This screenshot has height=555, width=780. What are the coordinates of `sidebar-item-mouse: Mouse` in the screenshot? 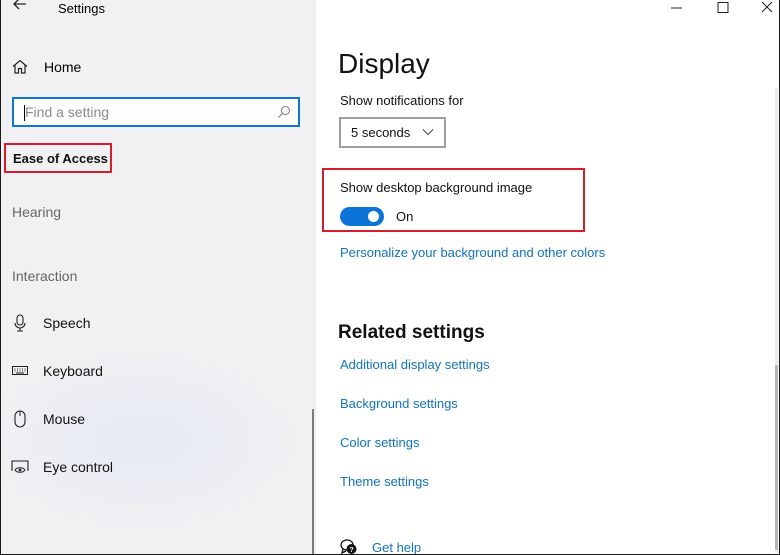 It's located at (48, 419).